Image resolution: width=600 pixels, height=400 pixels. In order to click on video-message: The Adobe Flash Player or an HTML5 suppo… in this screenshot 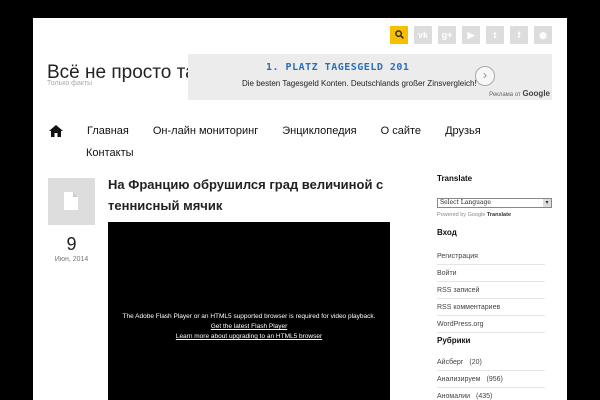, I will do `click(249, 327)`.